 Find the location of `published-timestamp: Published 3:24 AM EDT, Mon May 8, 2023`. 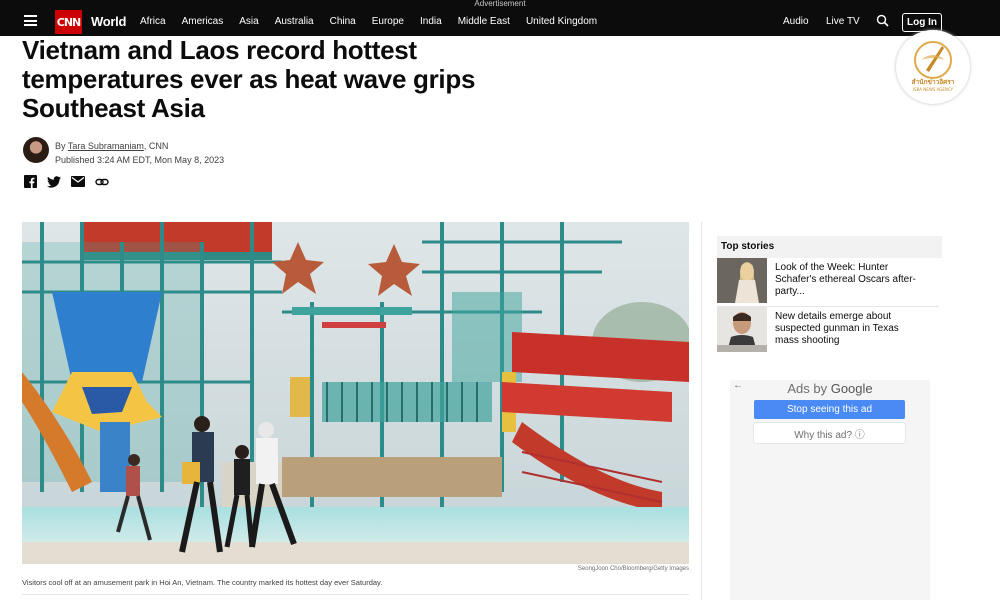

published-timestamp: Published 3:24 AM EDT, Mon May 8, 2023 is located at coordinates (140, 160).